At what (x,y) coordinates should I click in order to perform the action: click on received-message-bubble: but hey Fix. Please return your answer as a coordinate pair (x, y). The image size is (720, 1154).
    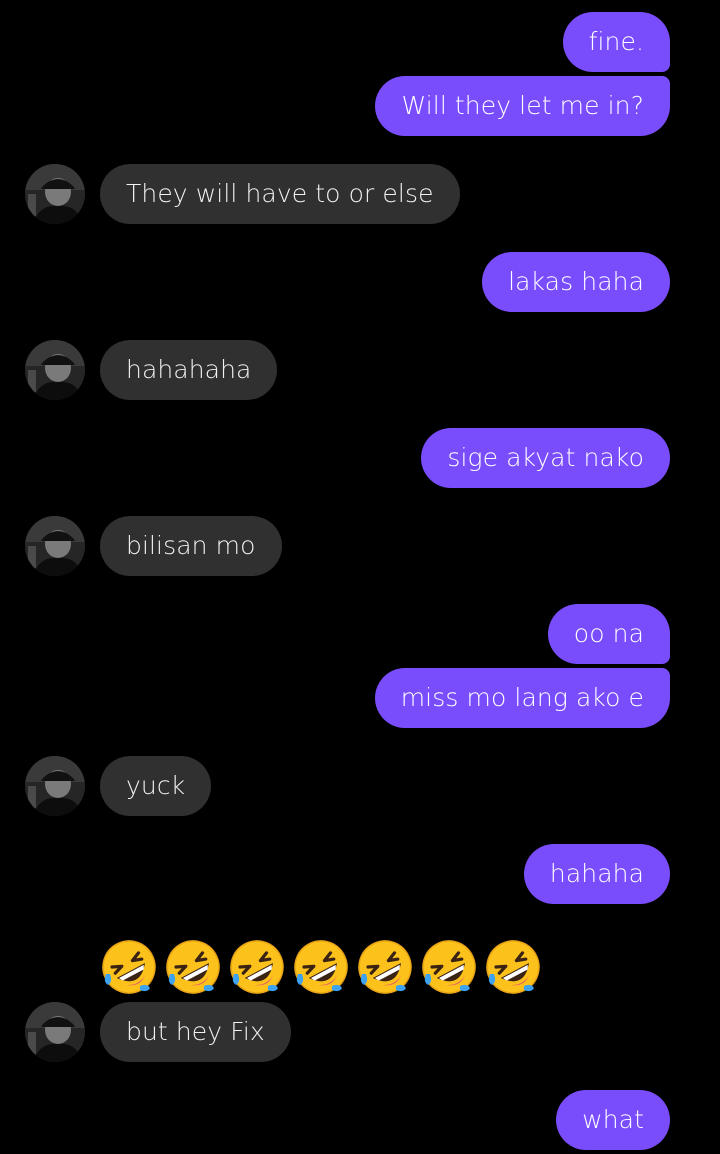
    Looking at the image, I should click on (195, 1032).